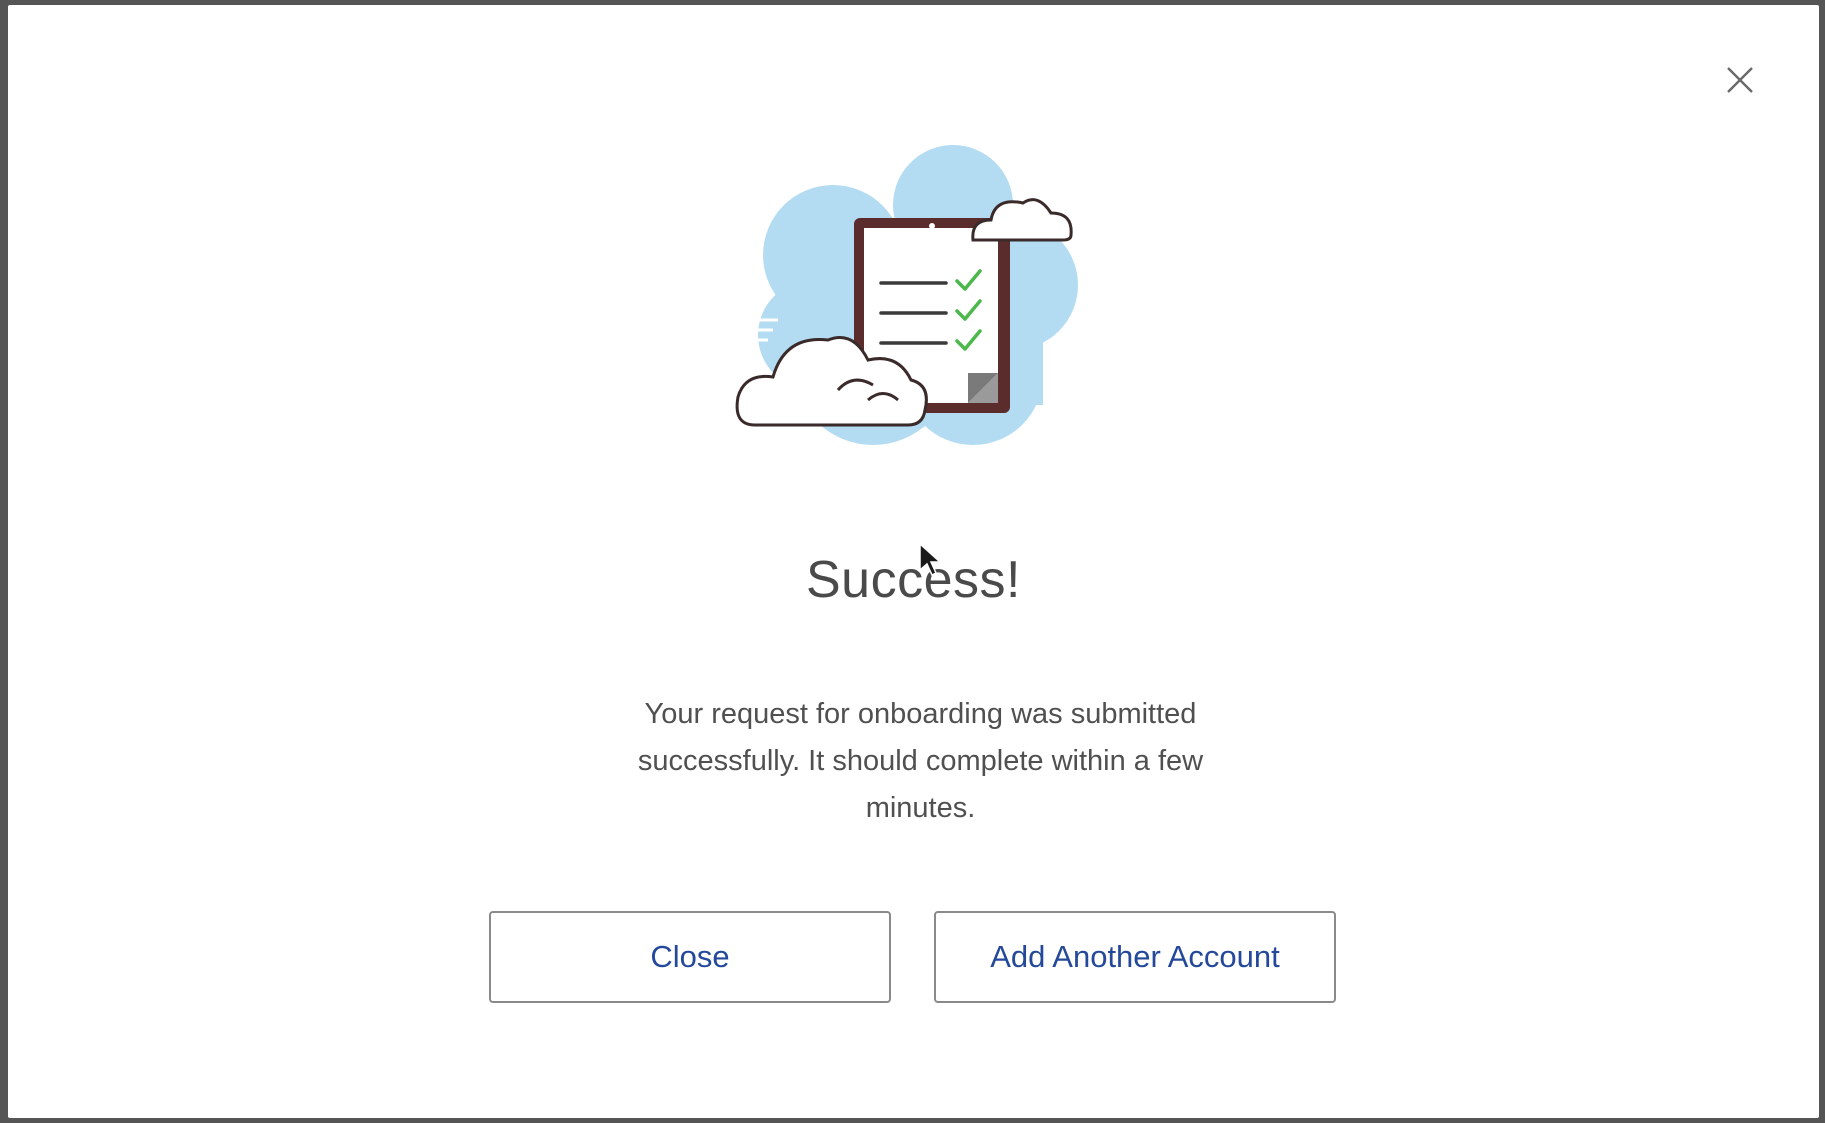  I want to click on mouse-cursor-icon, so click(930, 560).